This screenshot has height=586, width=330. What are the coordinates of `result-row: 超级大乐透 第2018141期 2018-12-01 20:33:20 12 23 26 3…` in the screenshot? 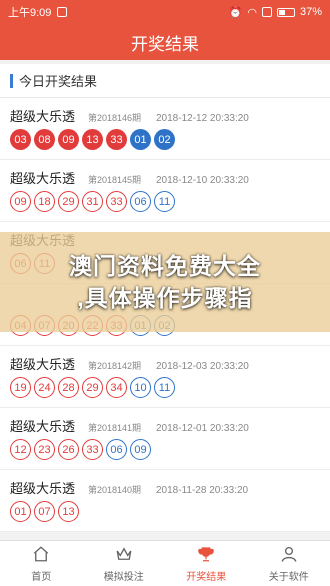 It's located at (165, 439).